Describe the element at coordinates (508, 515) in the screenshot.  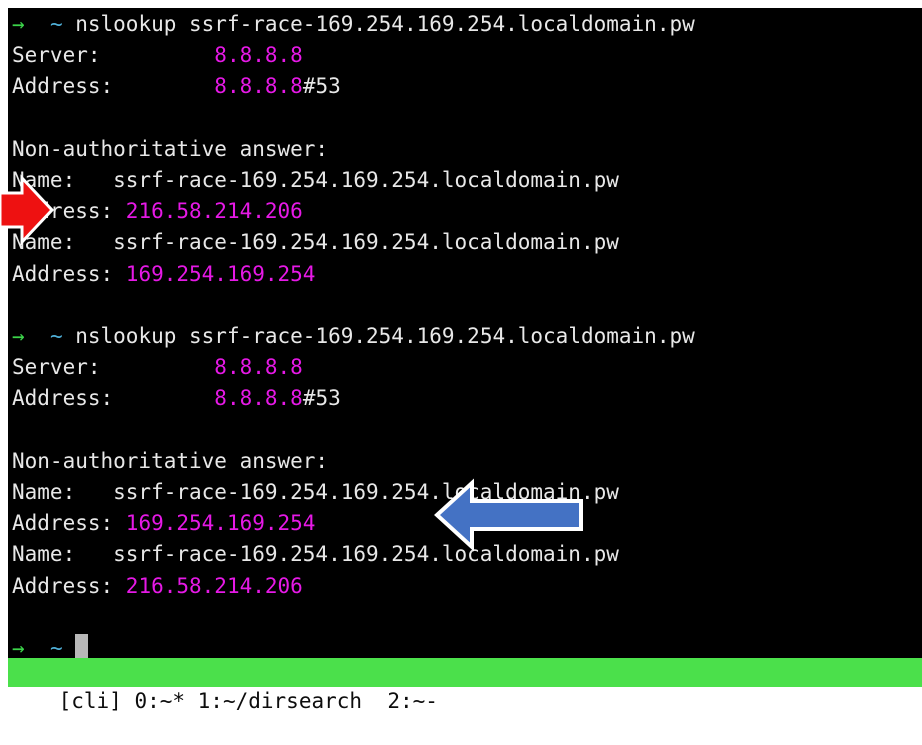
I see `blue-arrow-annotation` at that location.